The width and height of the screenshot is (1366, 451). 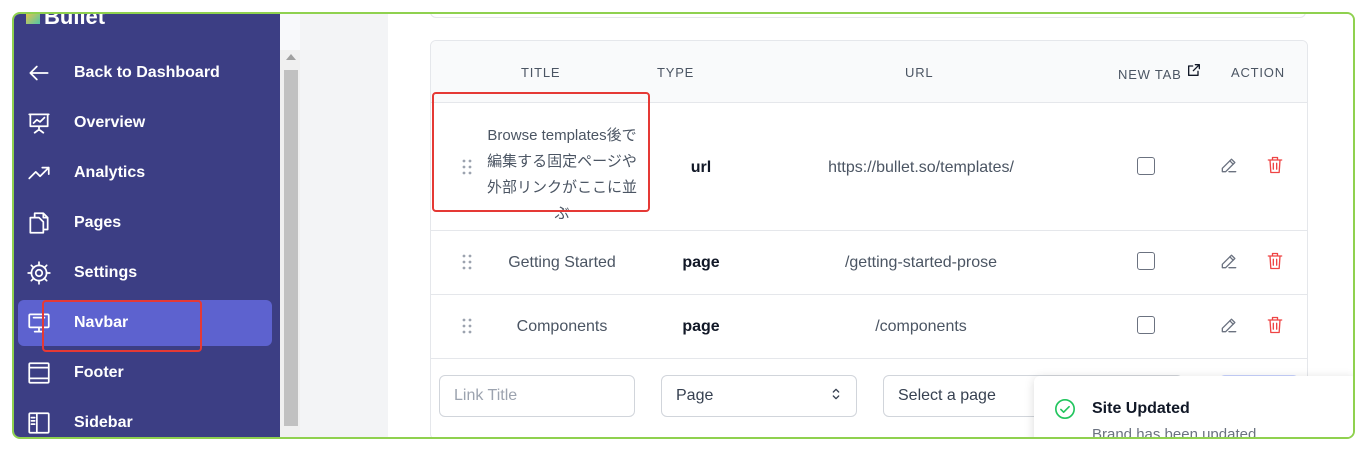 What do you see at coordinates (562, 262) in the screenshot?
I see `link-title: Getting Started` at bounding box center [562, 262].